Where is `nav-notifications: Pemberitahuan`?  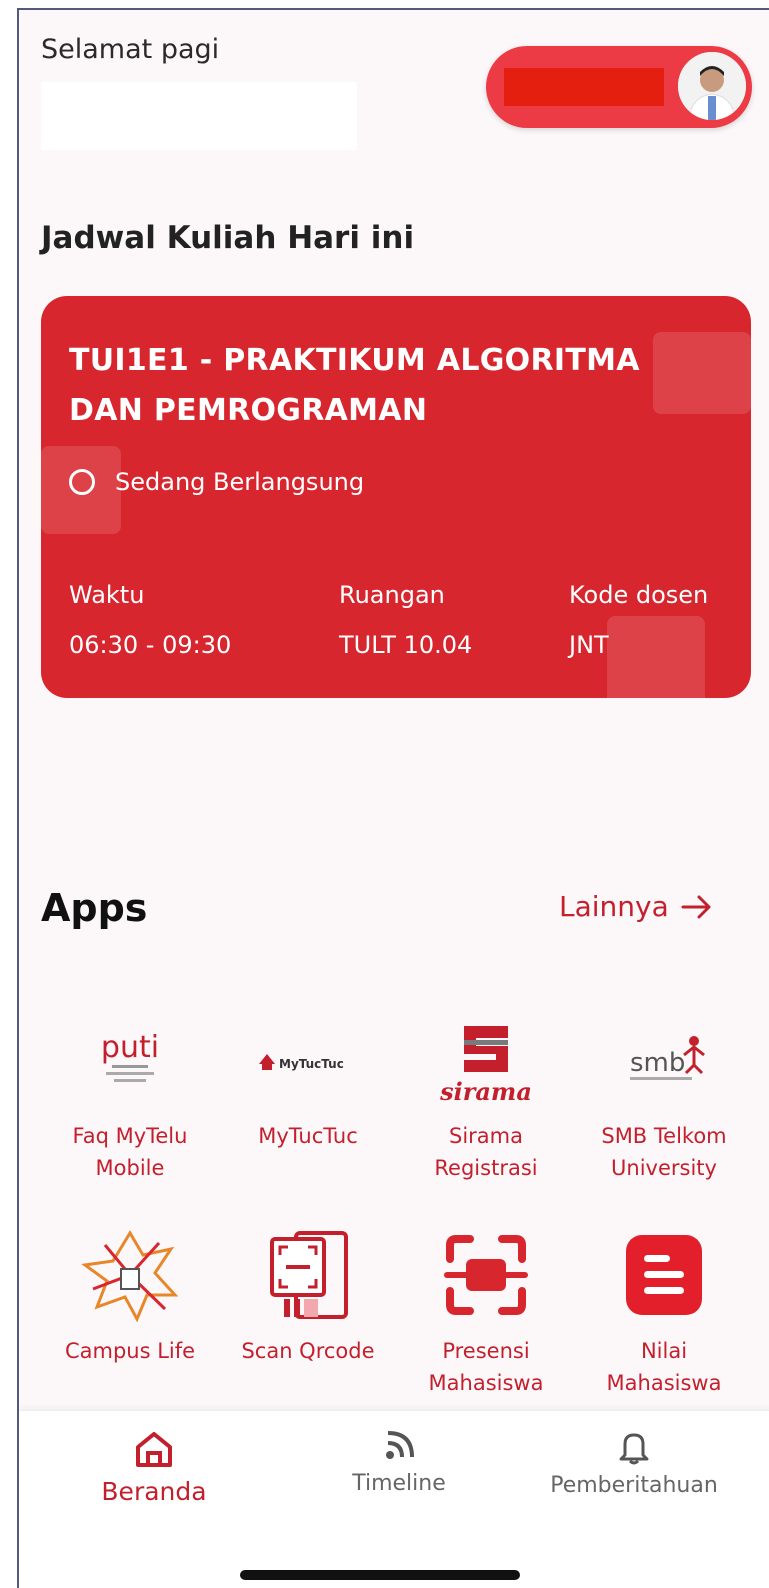 nav-notifications: Pemberitahuan is located at coordinates (634, 1463).